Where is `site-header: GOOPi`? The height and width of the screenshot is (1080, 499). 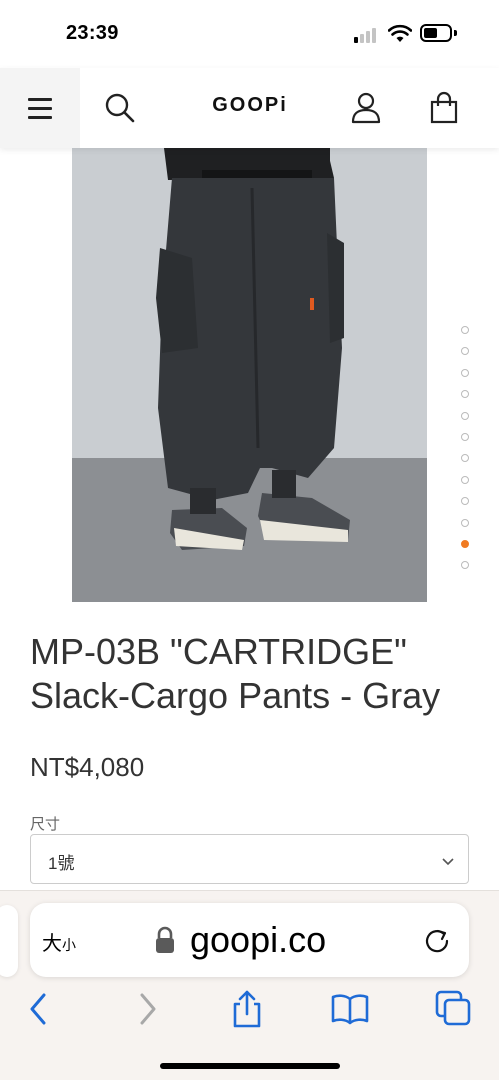 site-header: GOOPi is located at coordinates (249, 108).